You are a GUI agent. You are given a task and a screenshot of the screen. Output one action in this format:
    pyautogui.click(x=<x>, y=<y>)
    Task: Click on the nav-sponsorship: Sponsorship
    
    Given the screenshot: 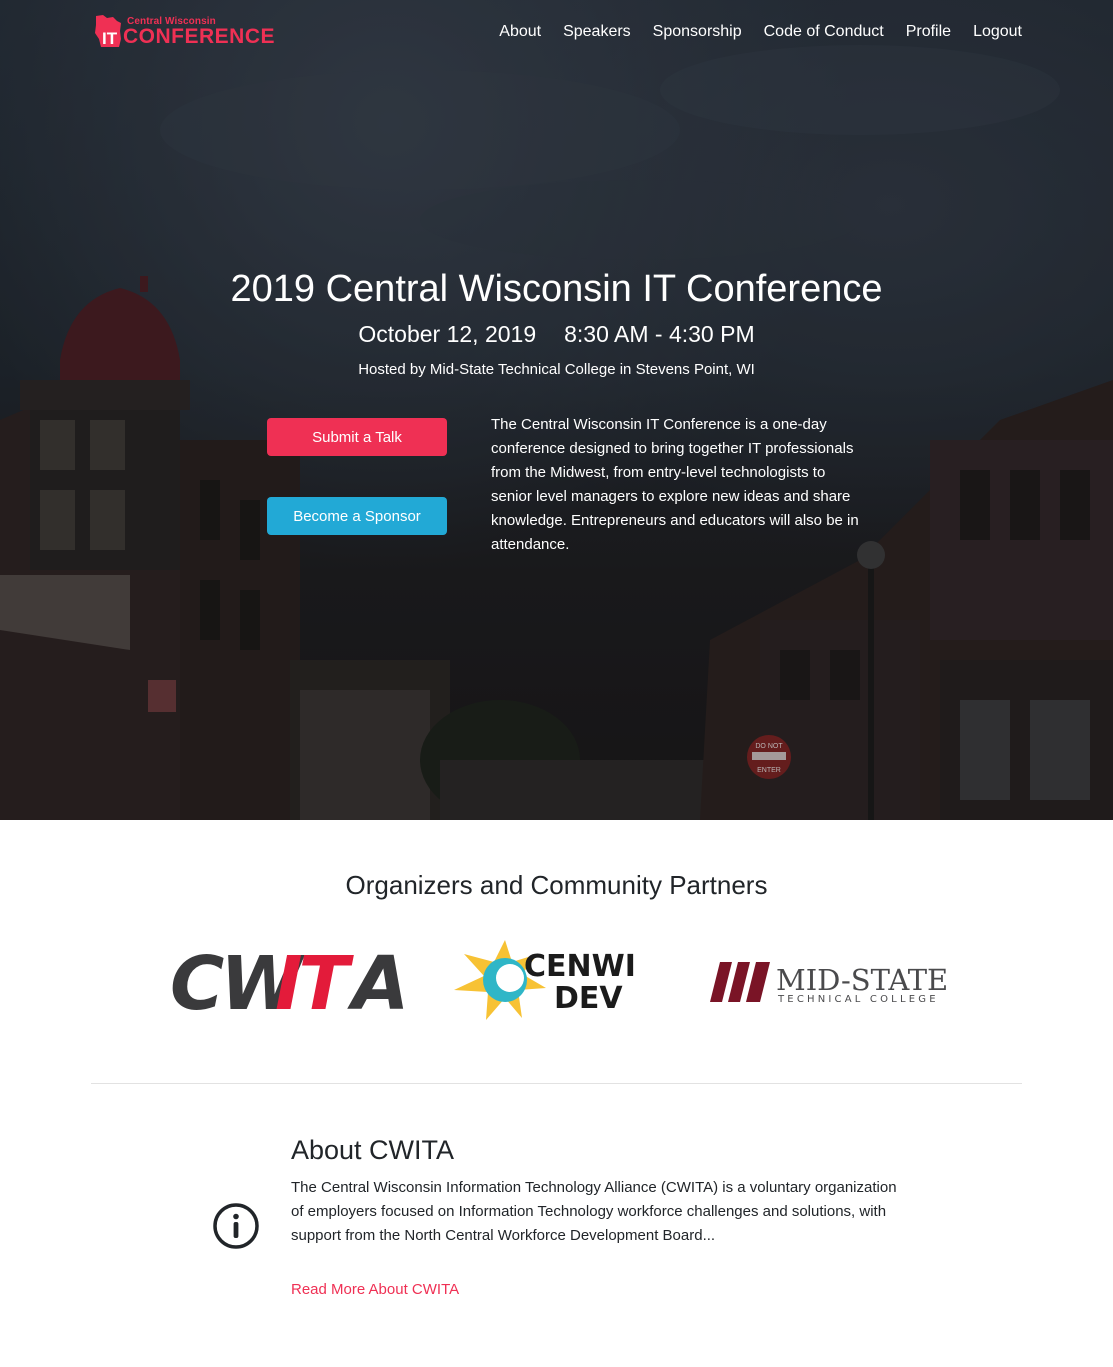 What is the action you would take?
    pyautogui.click(x=697, y=32)
    